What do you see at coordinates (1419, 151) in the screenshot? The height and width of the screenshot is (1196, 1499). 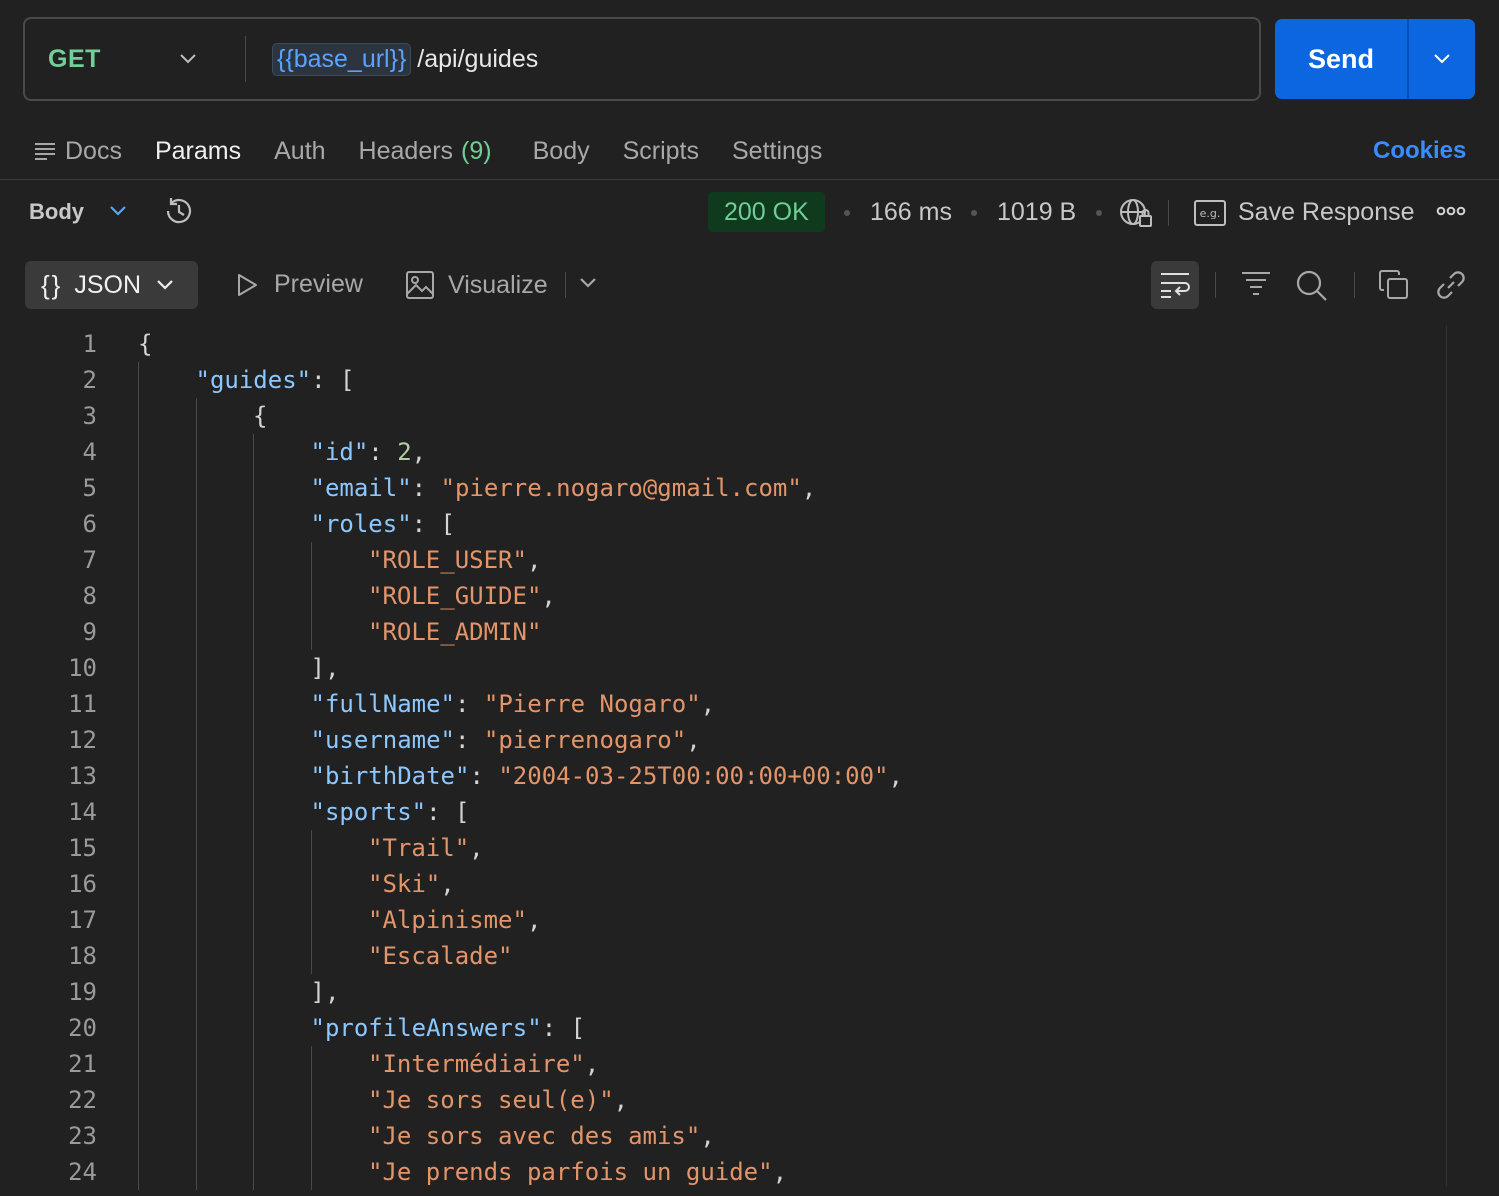 I see `cookies-link: Cookies` at bounding box center [1419, 151].